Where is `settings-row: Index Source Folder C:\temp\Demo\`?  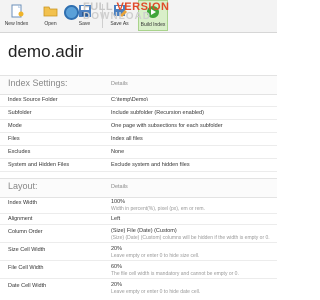 settings-row: Index Source Folder C:\temp\Demo\ is located at coordinates (138, 100).